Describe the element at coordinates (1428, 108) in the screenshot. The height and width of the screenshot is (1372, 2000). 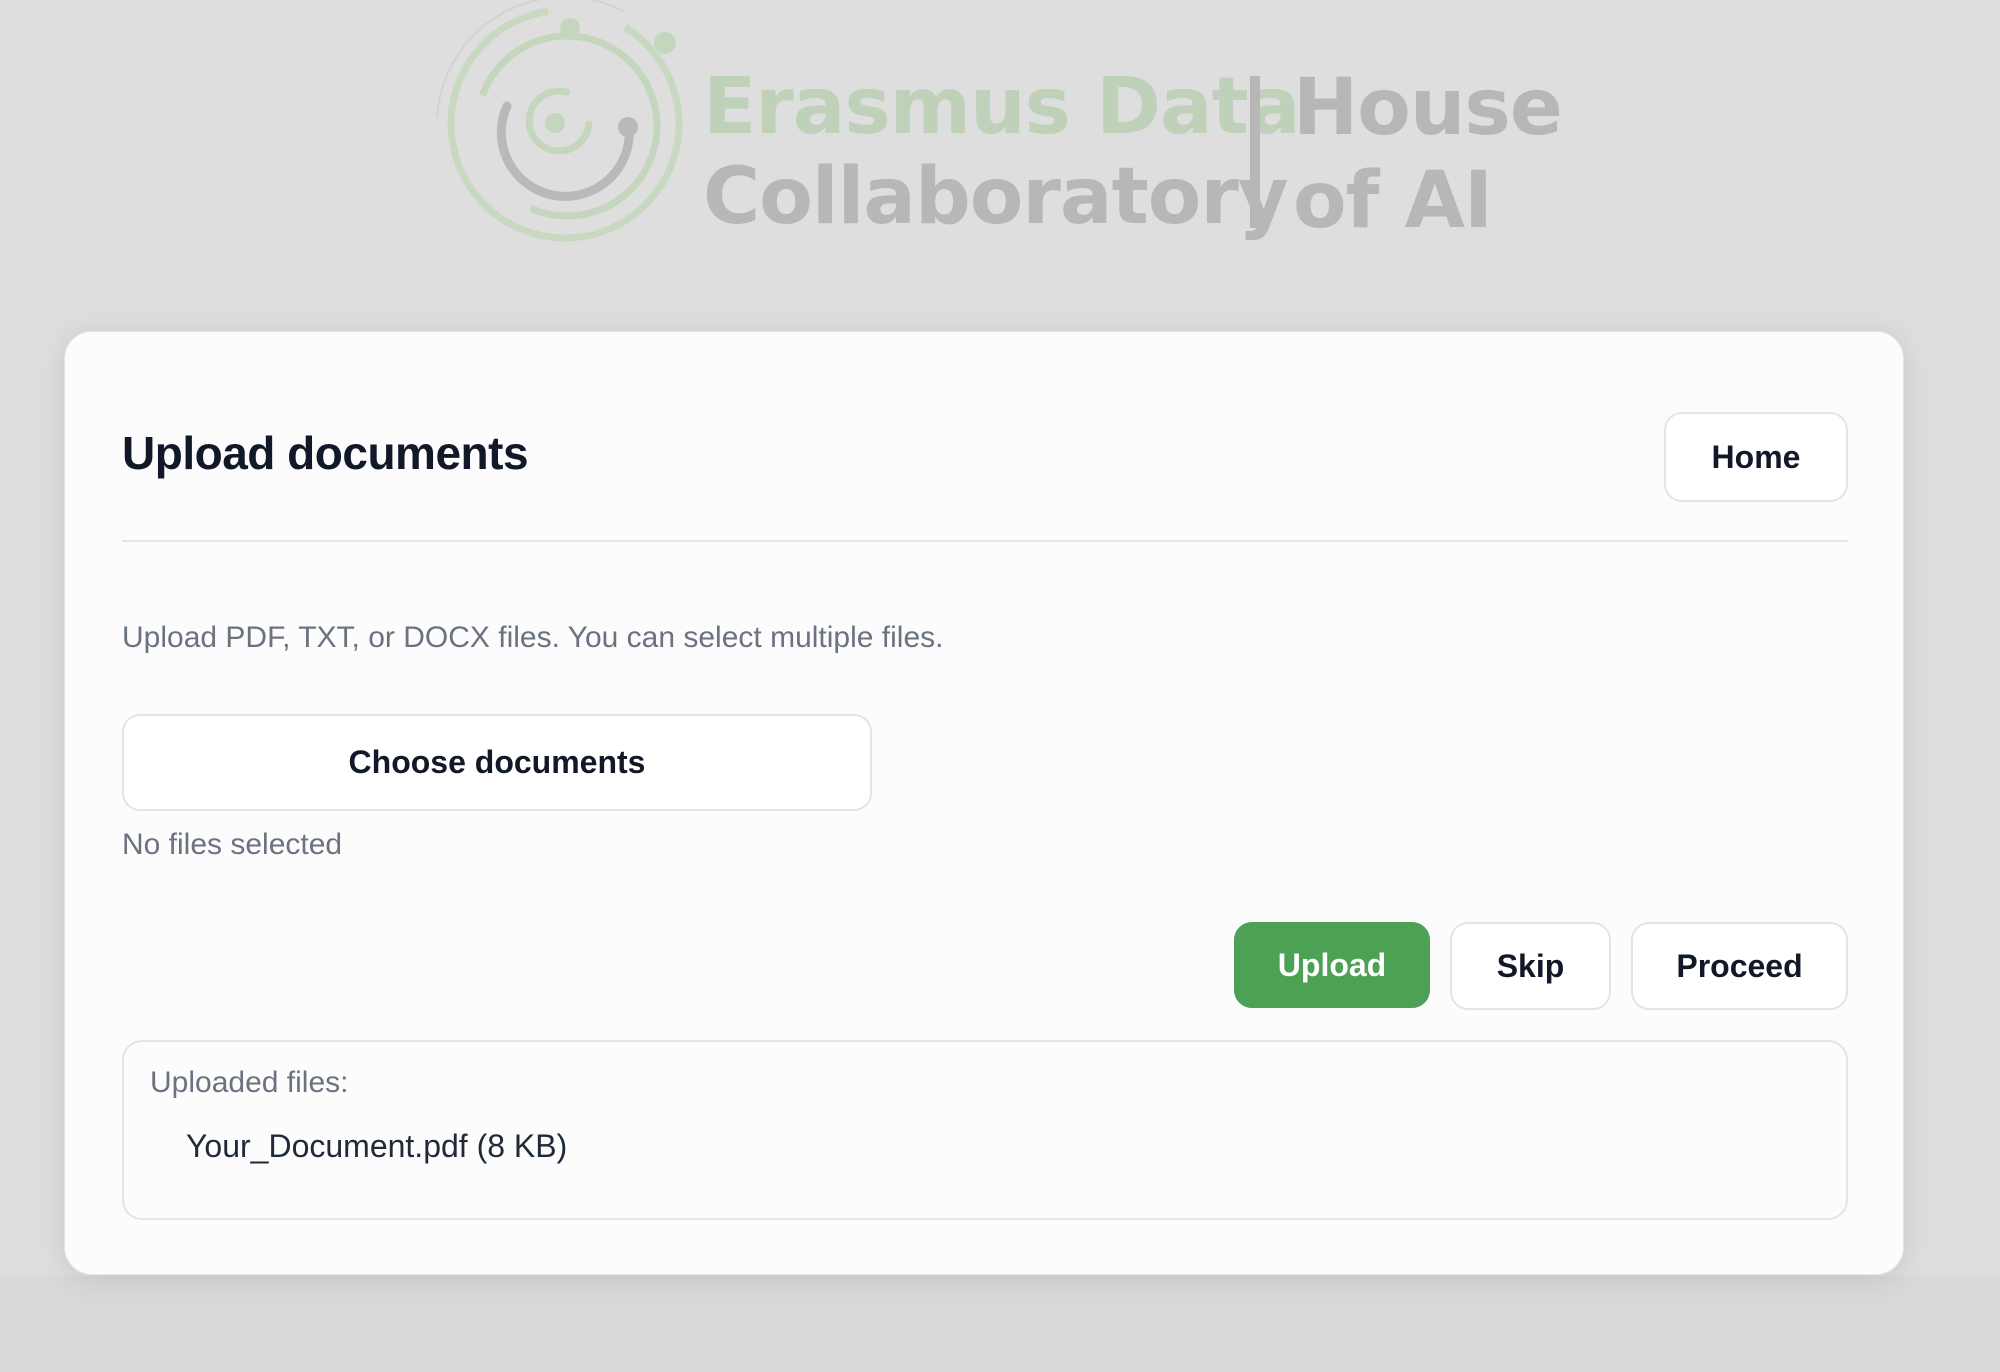
I see `logo-line-house: House` at that location.